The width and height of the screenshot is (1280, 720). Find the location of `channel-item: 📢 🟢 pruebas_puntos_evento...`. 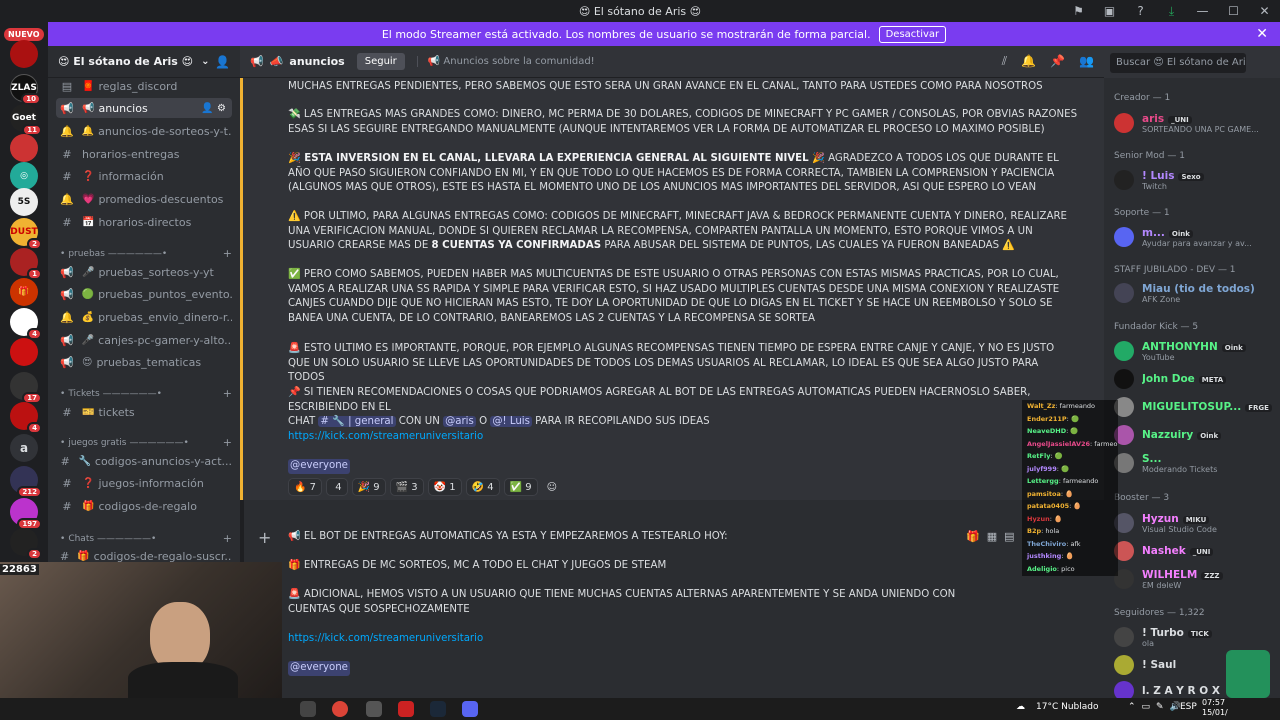

channel-item: 📢 🟢 pruebas_puntos_evento... is located at coordinates (144, 294).